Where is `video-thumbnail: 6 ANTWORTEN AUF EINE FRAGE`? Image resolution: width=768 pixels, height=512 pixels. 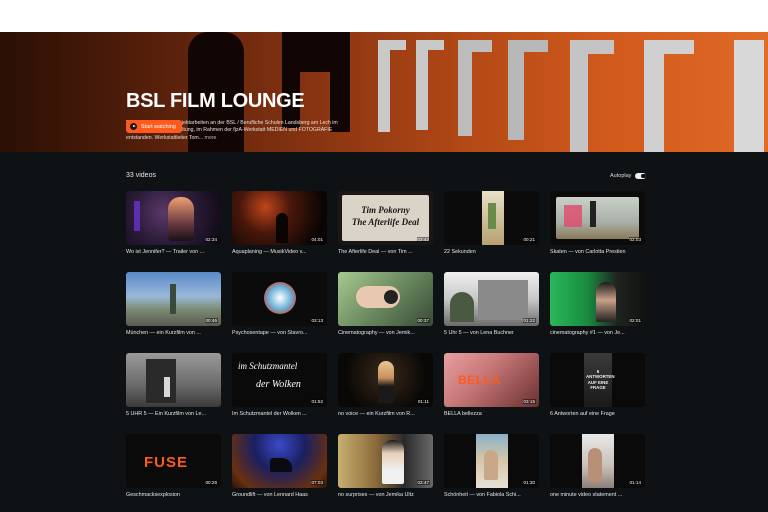
video-thumbnail: 6 ANTWORTEN AUF EINE FRAGE is located at coordinates (597, 380).